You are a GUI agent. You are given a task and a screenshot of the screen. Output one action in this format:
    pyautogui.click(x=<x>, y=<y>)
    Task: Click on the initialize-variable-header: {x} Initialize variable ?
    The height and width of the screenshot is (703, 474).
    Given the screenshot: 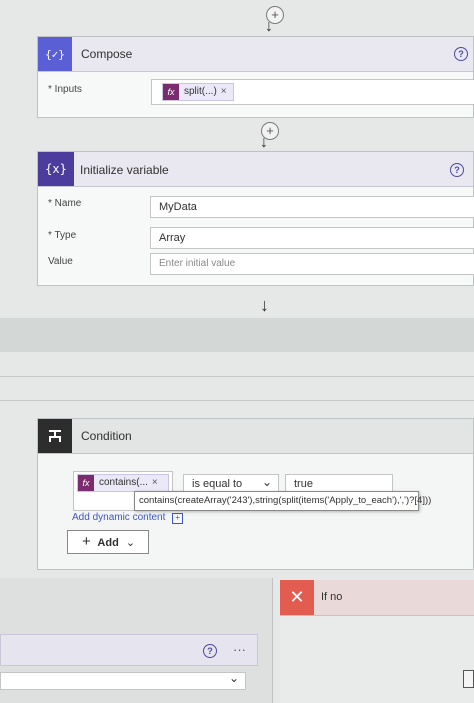 What is the action you would take?
    pyautogui.click(x=255, y=169)
    